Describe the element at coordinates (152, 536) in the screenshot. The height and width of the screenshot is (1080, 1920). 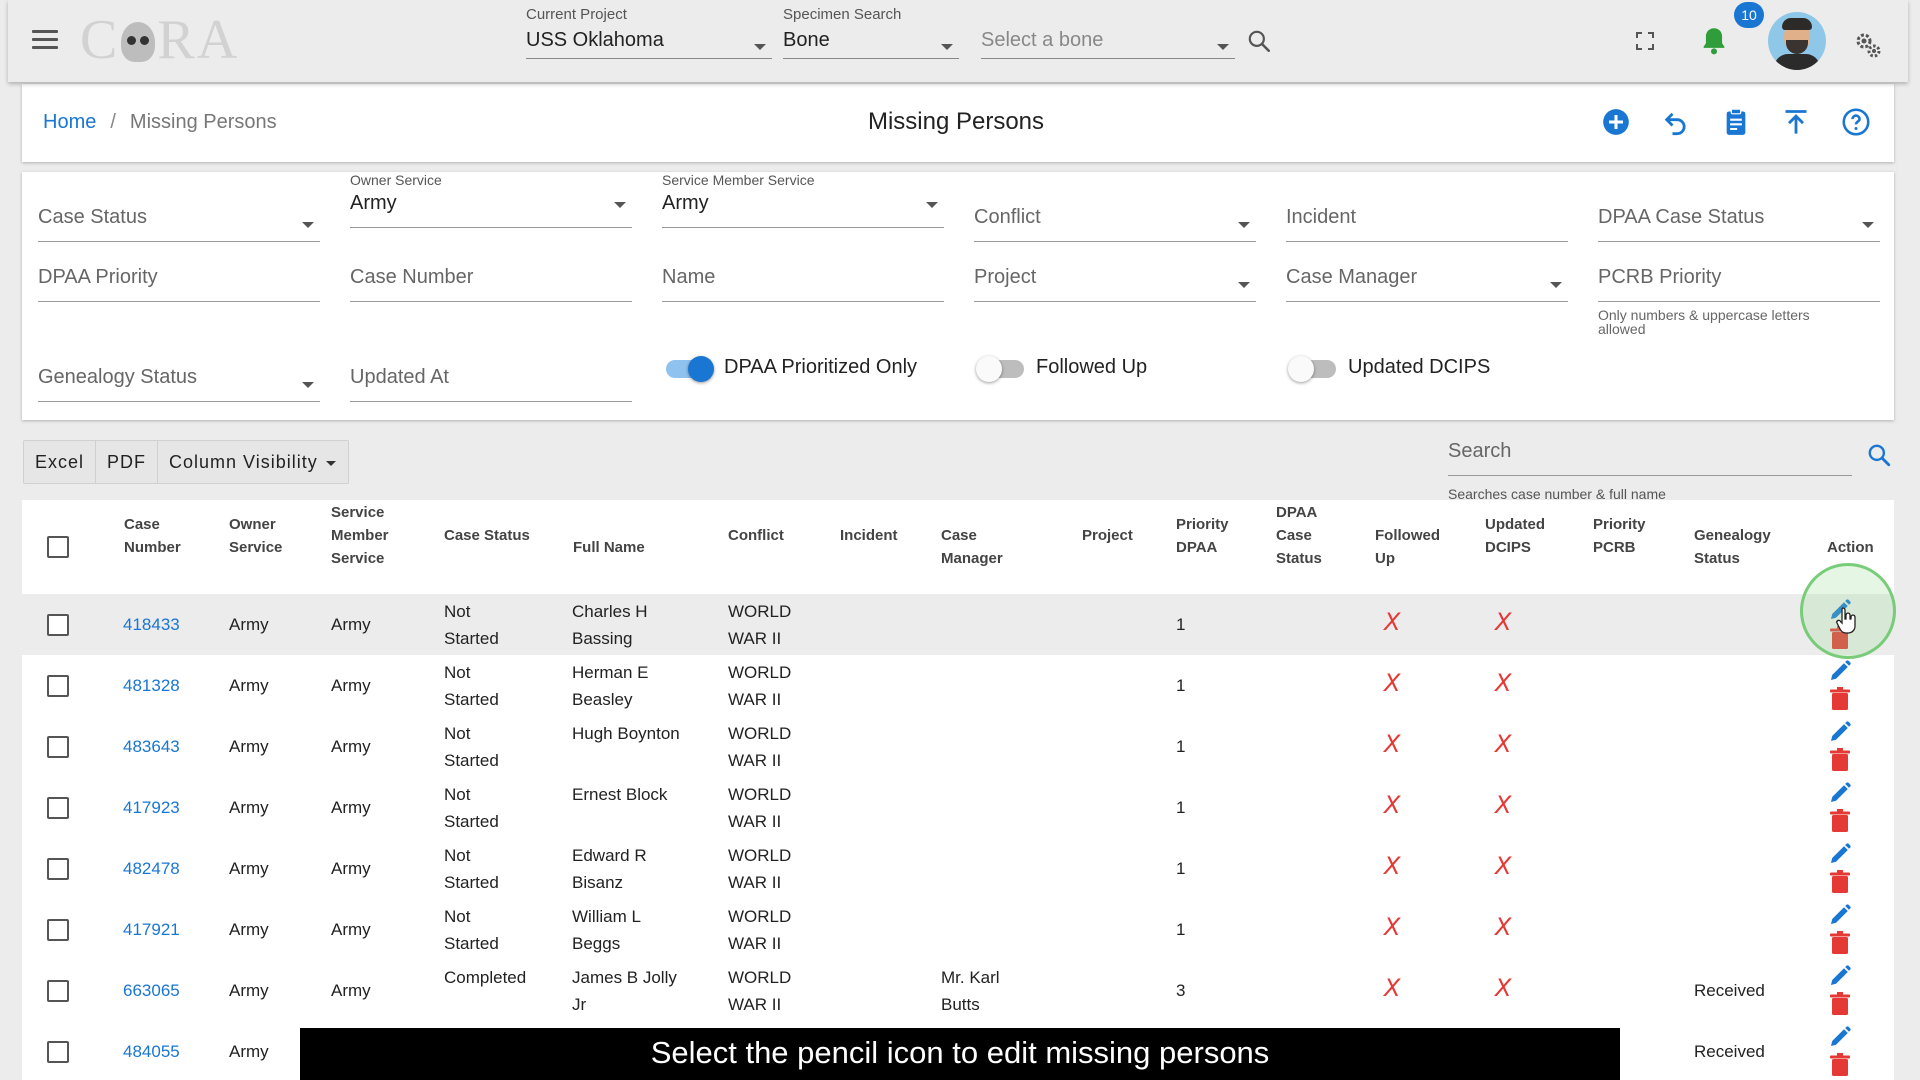
I see `header-case-number: Case Number` at that location.